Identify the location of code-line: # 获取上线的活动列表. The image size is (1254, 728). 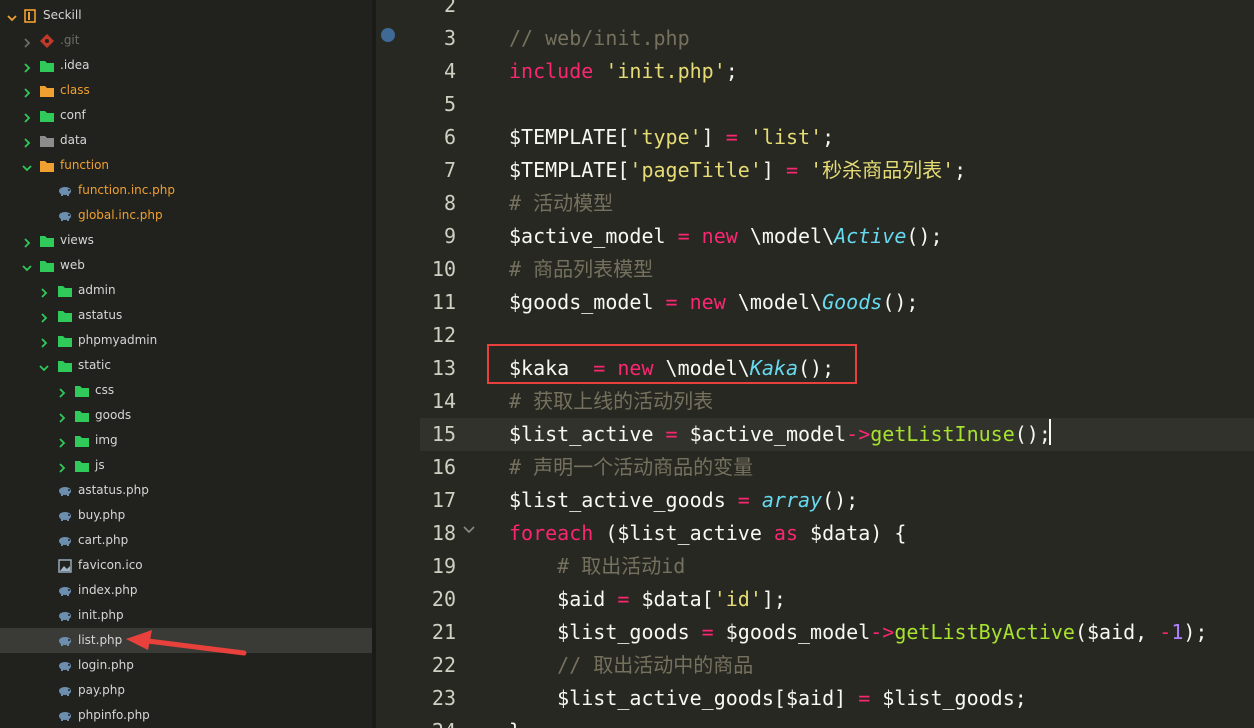
(611, 401).